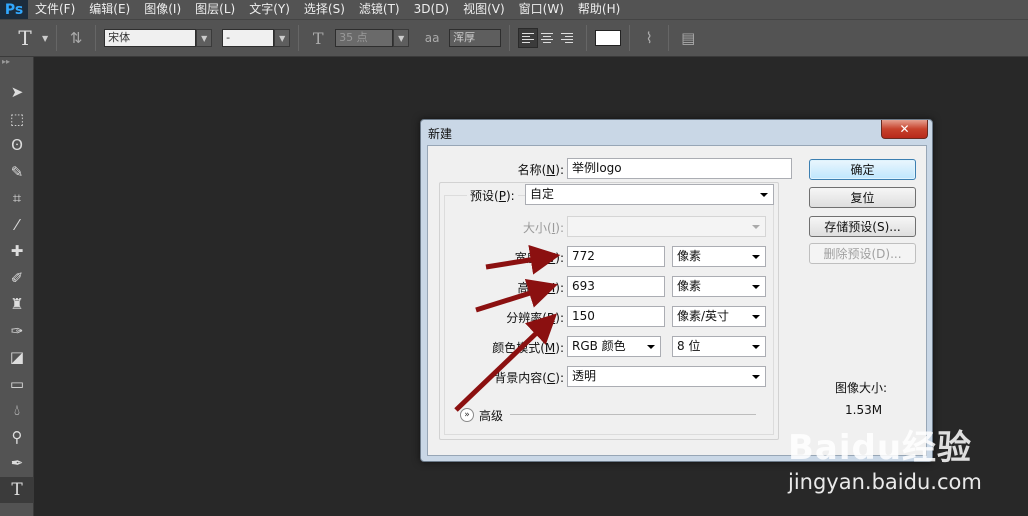 The image size is (1028, 516). I want to click on eraser-tool-icon: ◪, so click(17, 357).